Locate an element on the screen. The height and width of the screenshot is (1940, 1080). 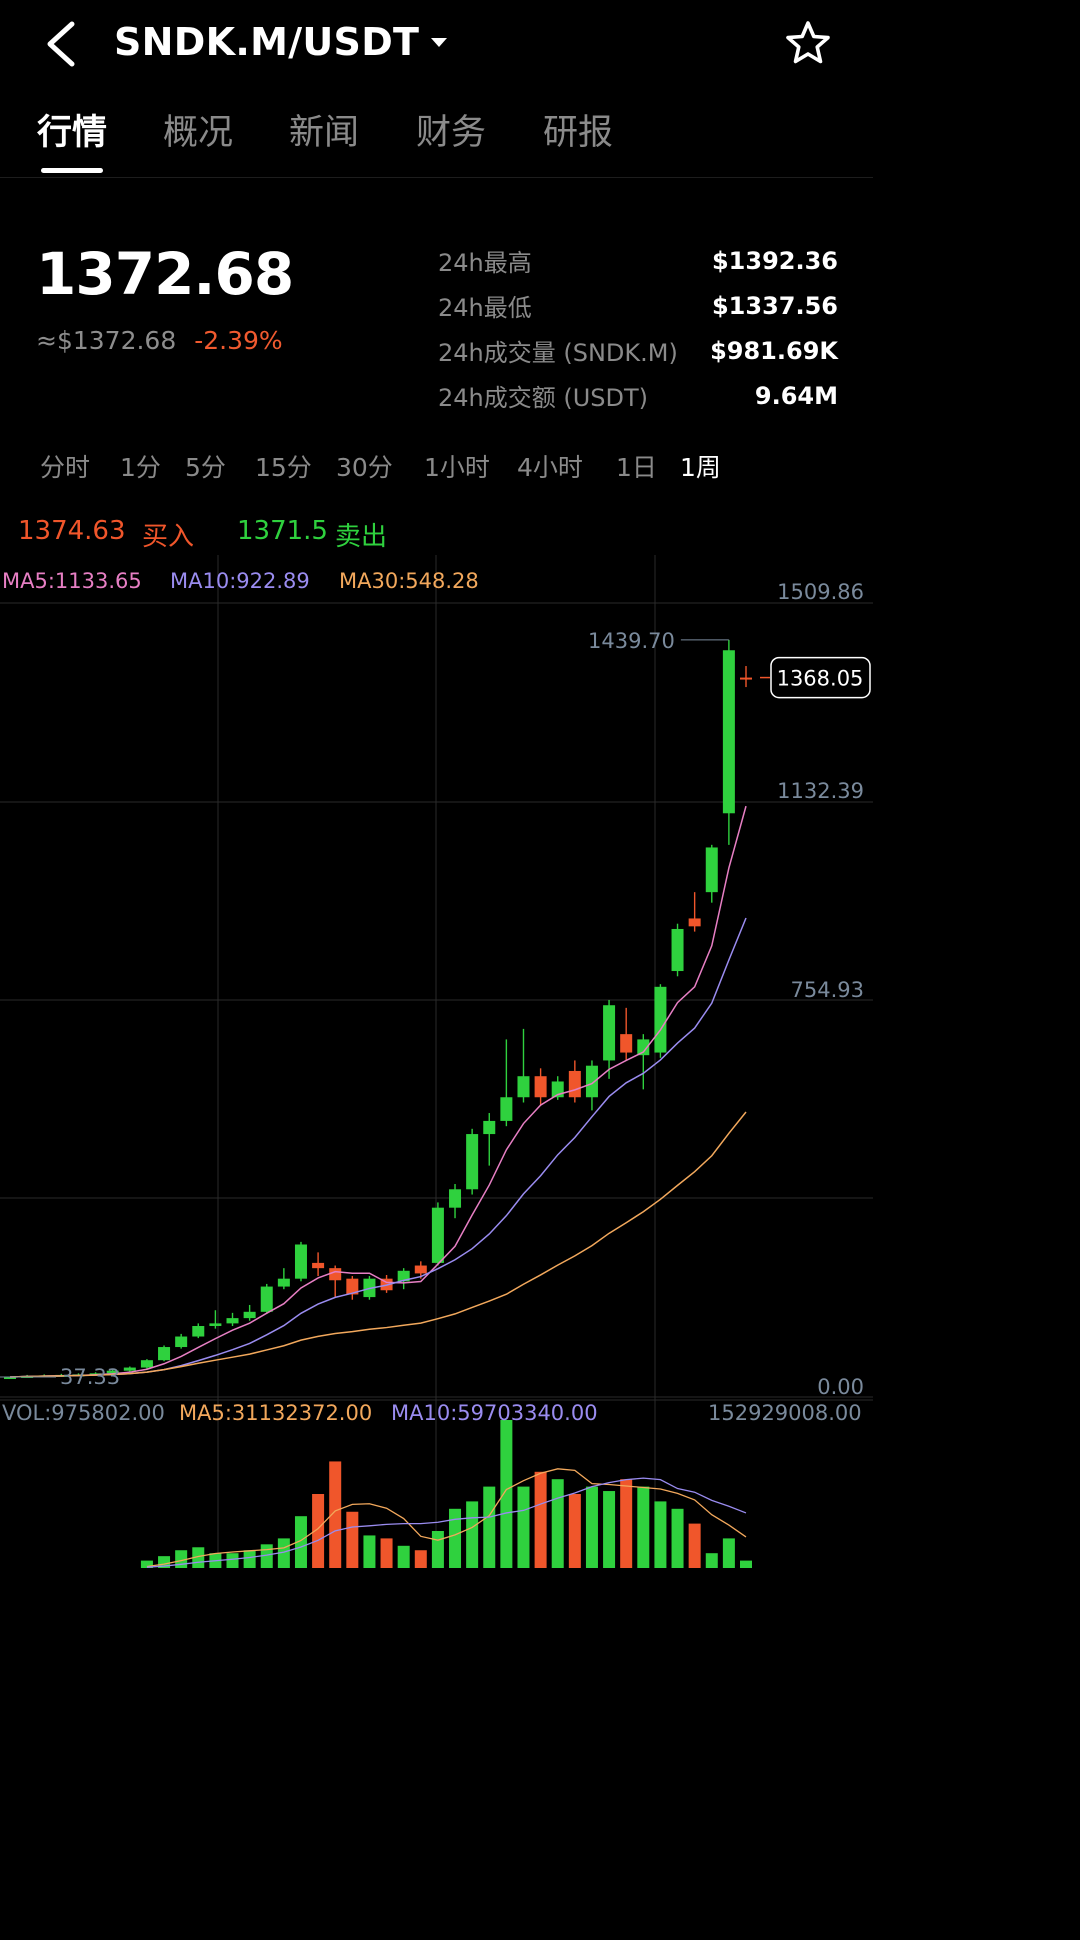
y-axis-label: 1132.39 is located at coordinates (820, 791).